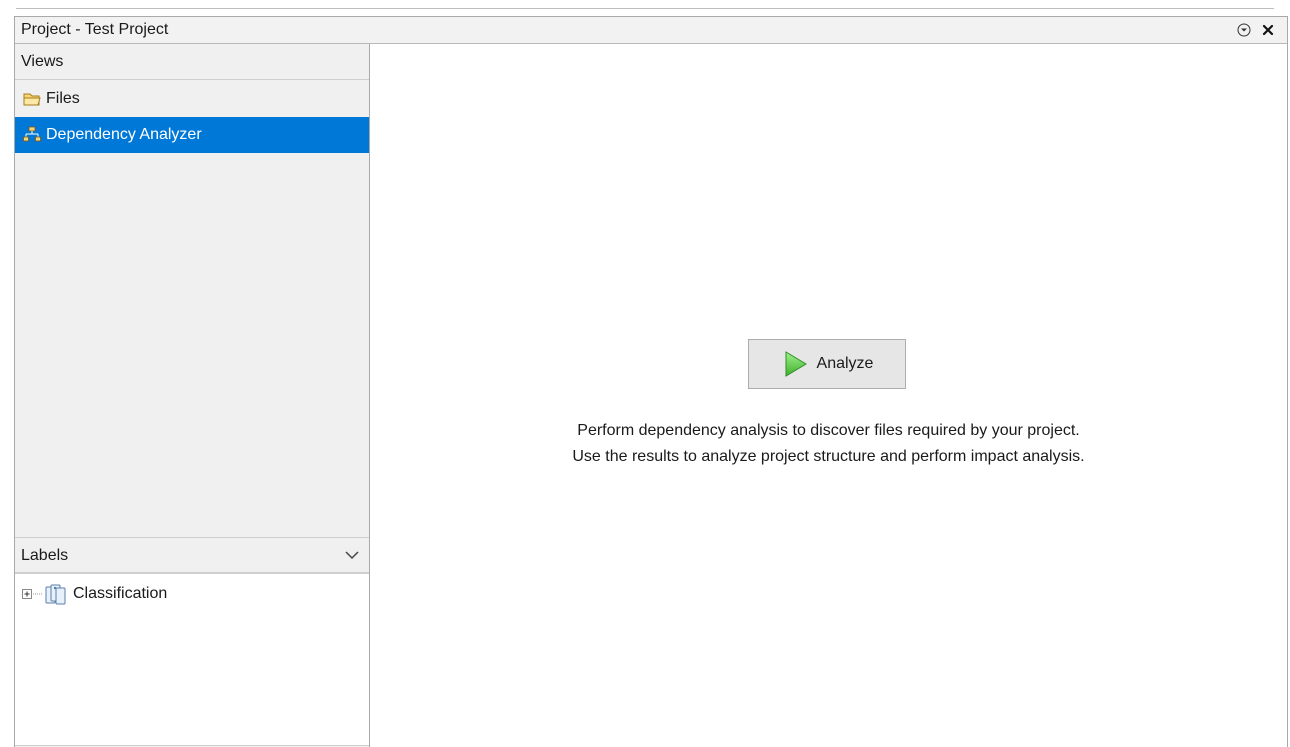  What do you see at coordinates (37, 594) in the screenshot?
I see `tree-connector-icon` at bounding box center [37, 594].